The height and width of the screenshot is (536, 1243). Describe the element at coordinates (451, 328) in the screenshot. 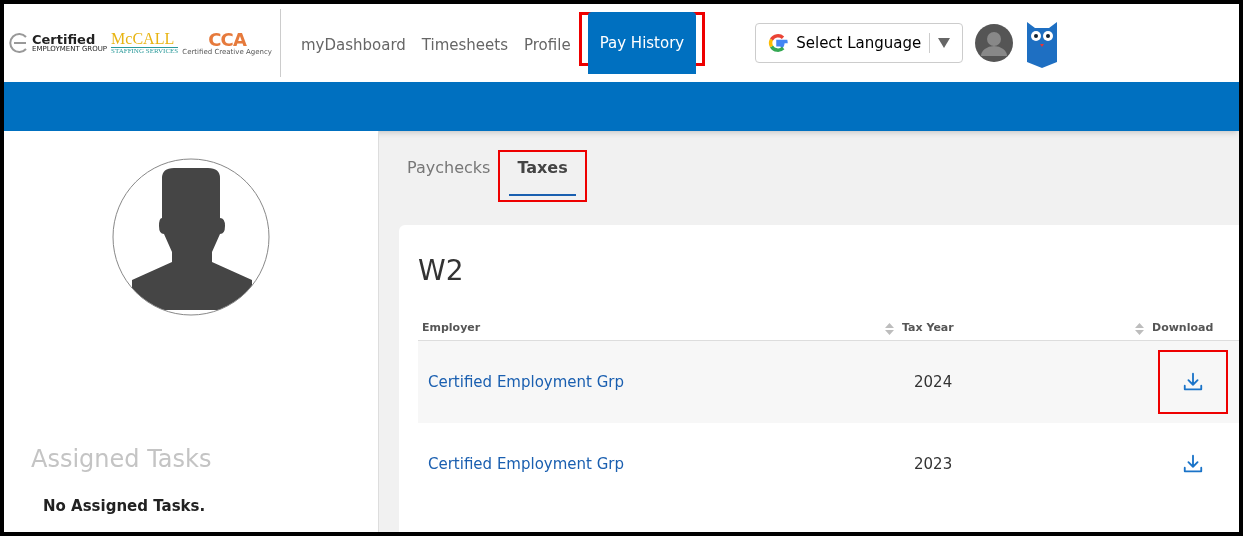

I see `column-header: Employer` at that location.